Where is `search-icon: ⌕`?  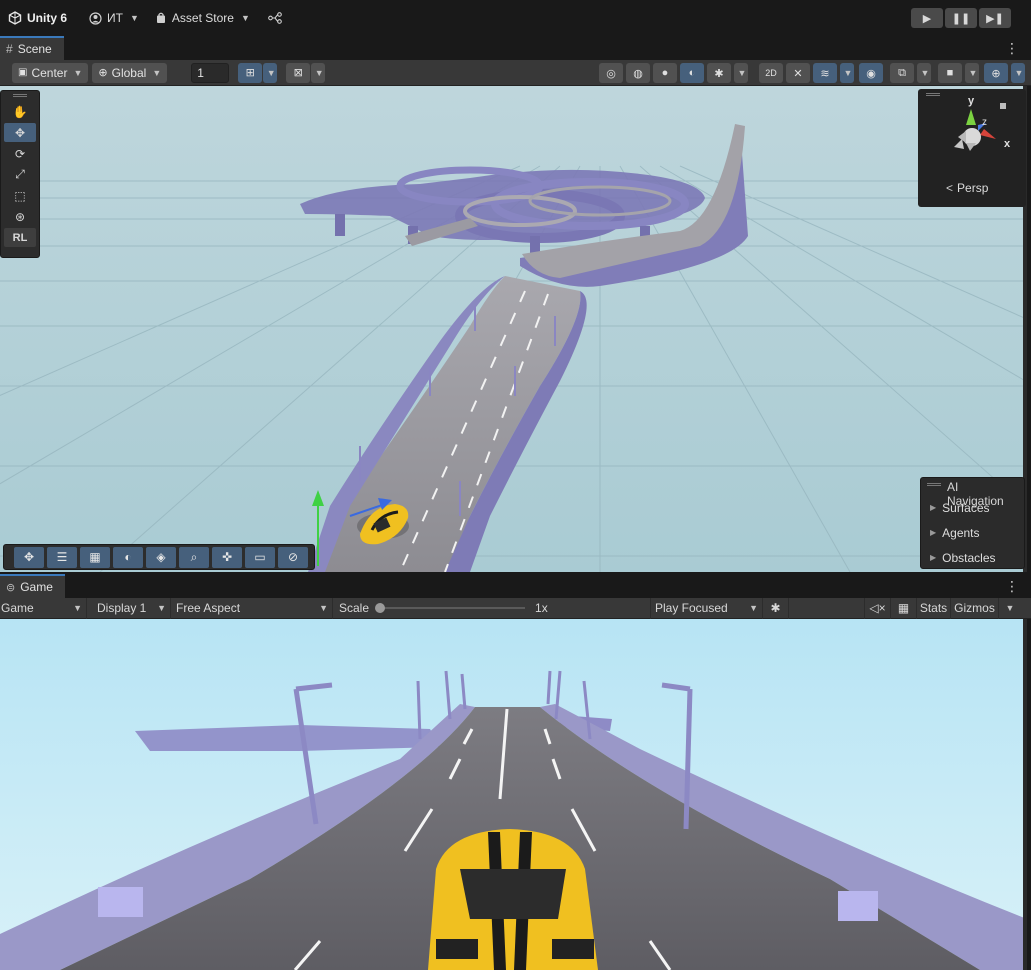 search-icon: ⌕ is located at coordinates (194, 556).